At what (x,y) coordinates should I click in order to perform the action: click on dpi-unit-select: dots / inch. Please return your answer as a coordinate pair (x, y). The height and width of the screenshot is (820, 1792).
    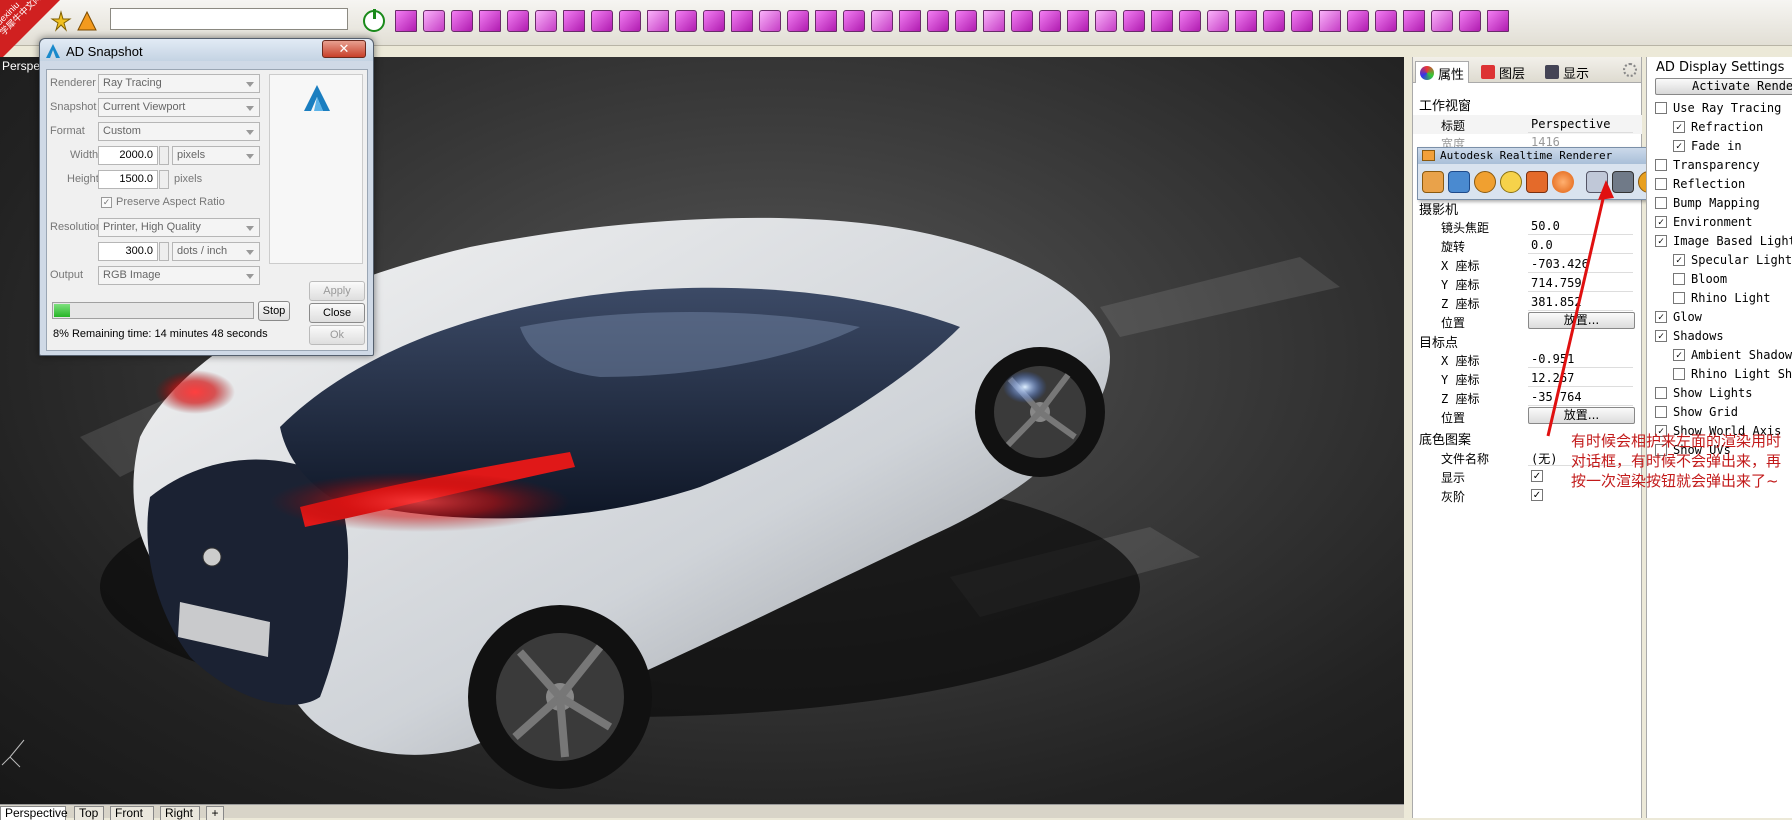
    Looking at the image, I should click on (216, 251).